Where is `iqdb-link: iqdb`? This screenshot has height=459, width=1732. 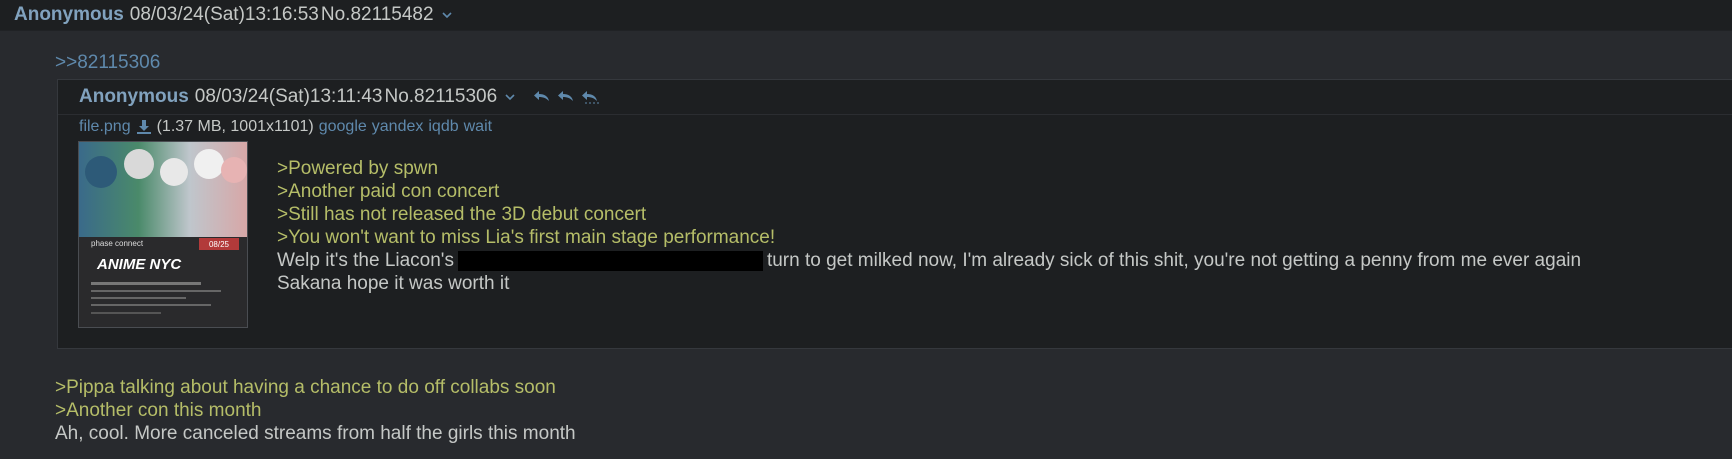 iqdb-link: iqdb is located at coordinates (443, 127).